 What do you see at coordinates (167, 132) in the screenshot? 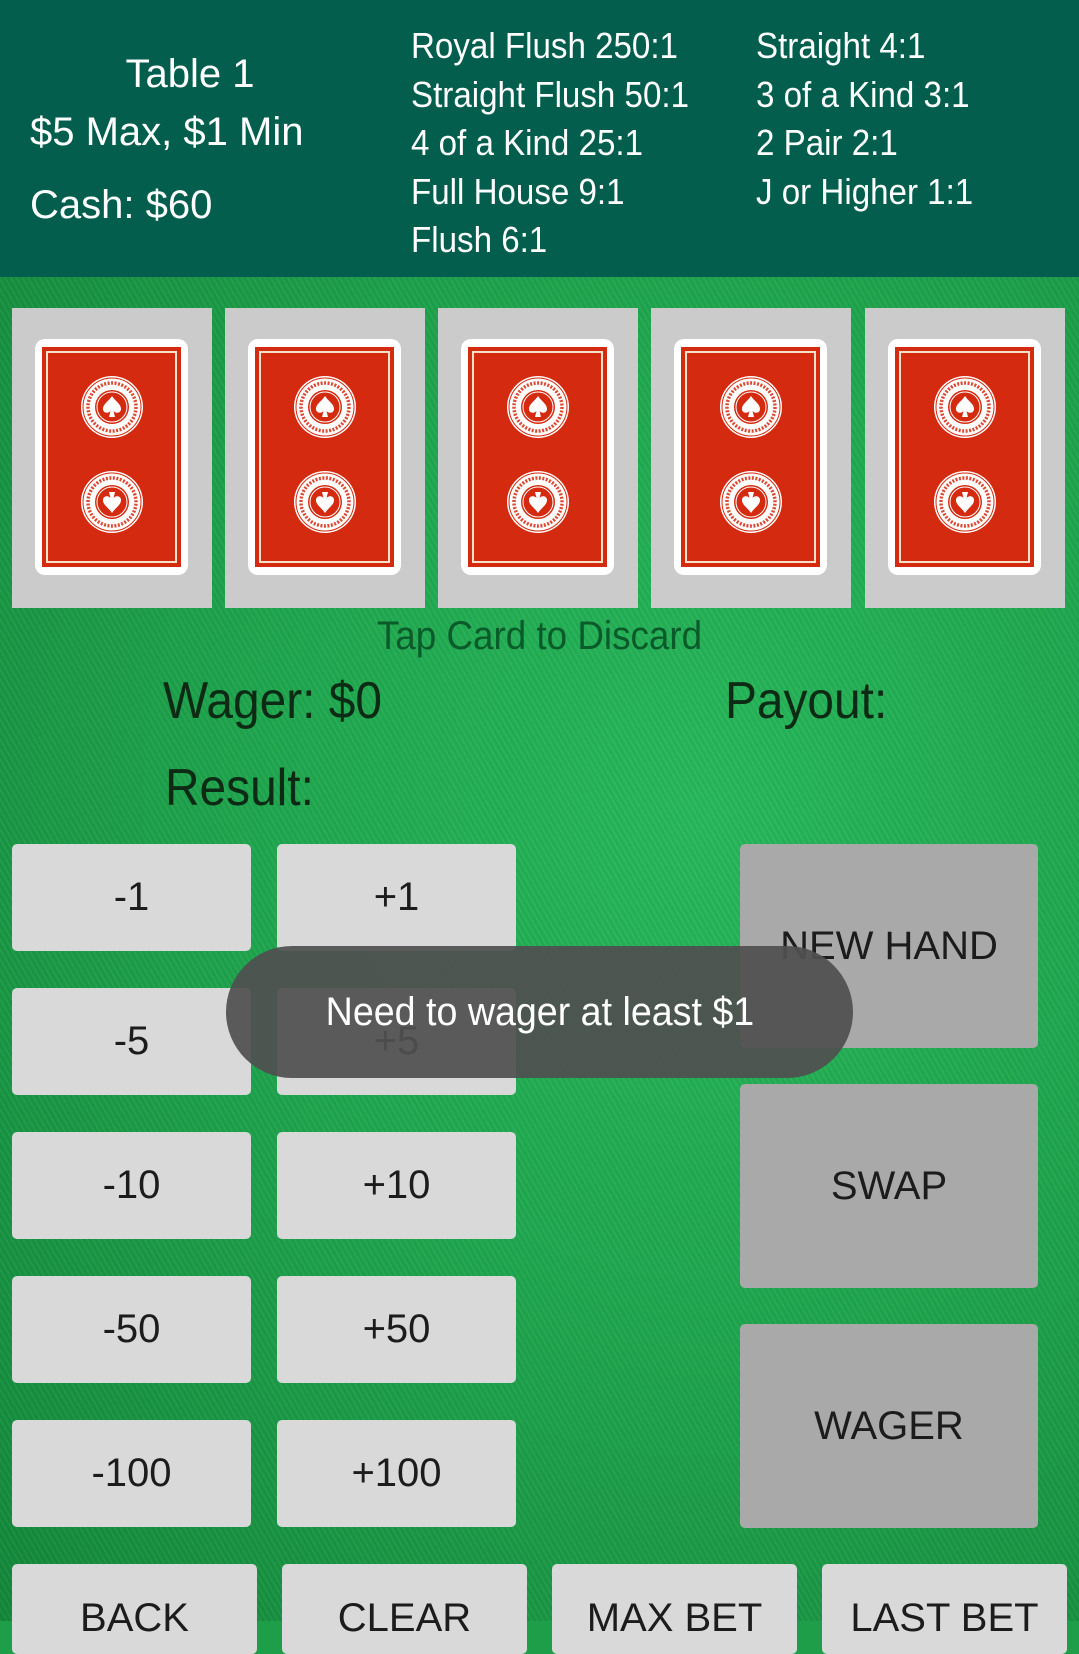
I see `bet-limits: $5 Max, $1 Min` at bounding box center [167, 132].